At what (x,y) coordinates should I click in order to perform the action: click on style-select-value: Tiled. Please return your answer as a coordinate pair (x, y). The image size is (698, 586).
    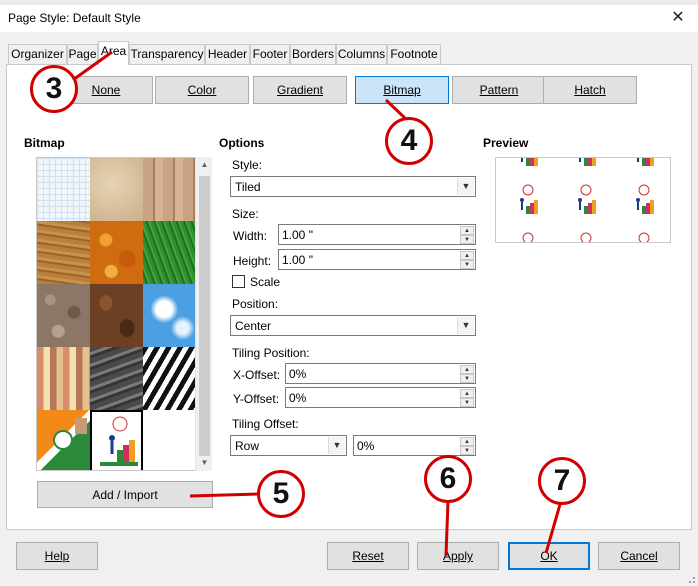
    Looking at the image, I should click on (248, 187).